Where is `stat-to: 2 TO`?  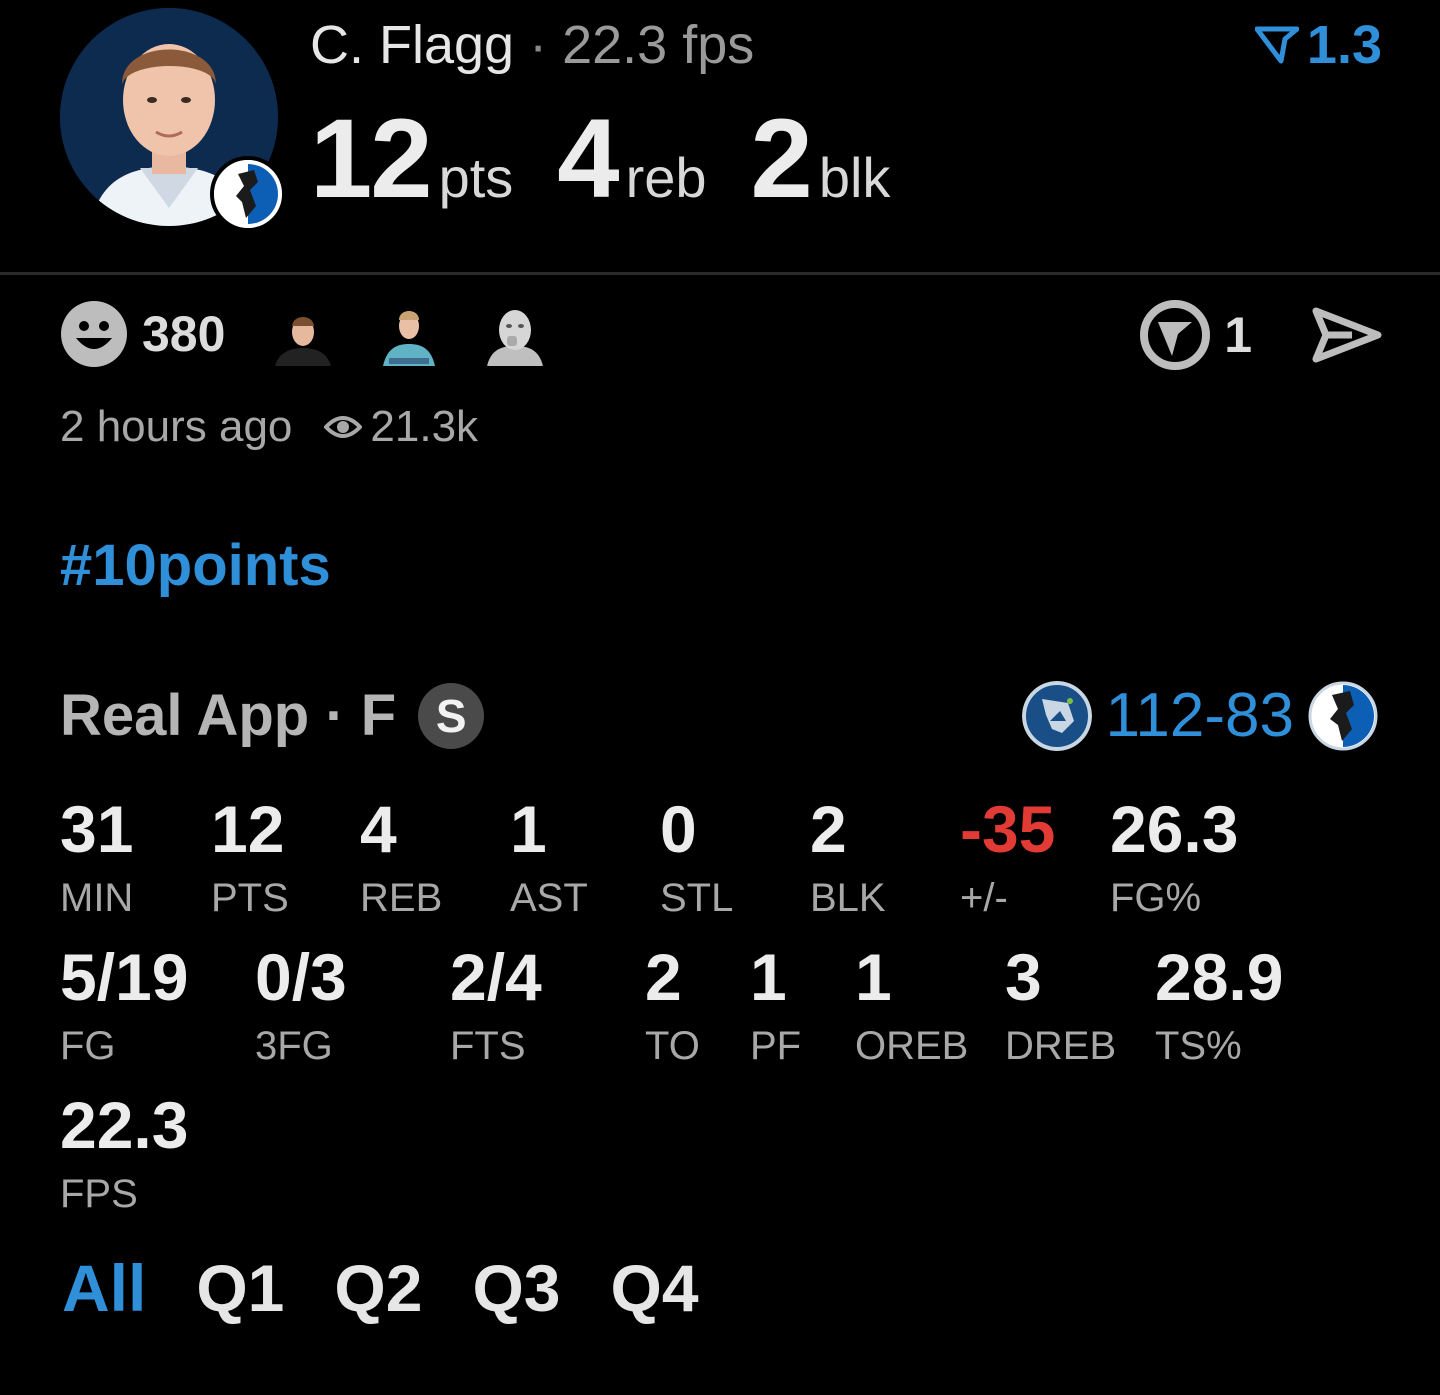
stat-to: 2 TO is located at coordinates (672, 1006).